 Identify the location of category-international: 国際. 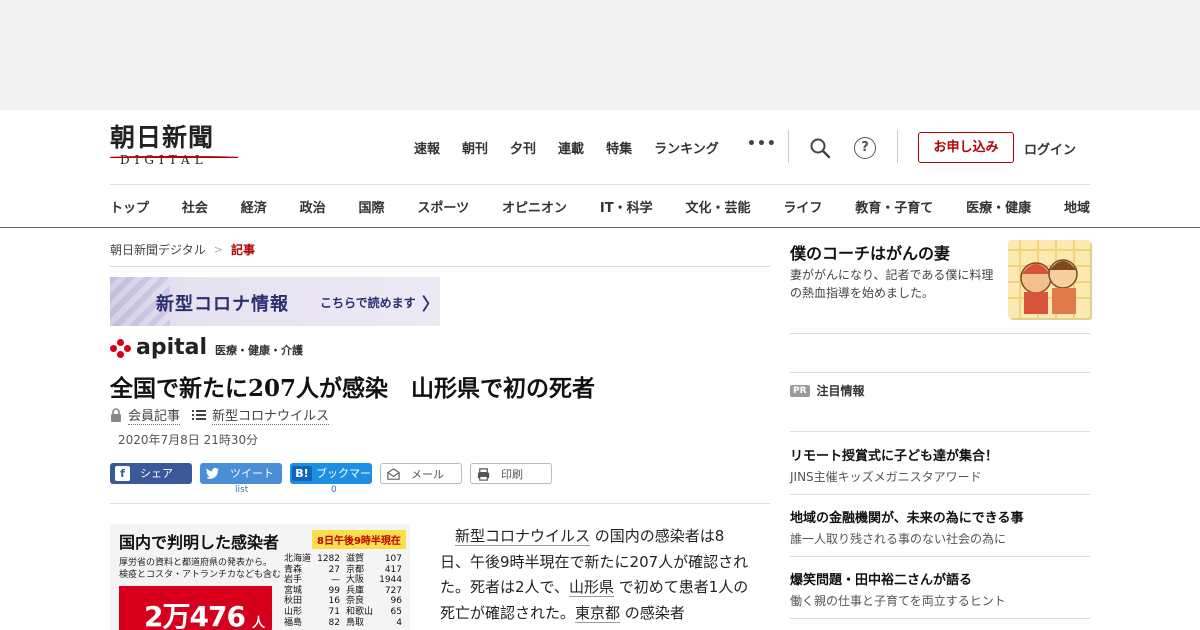
(372, 206).